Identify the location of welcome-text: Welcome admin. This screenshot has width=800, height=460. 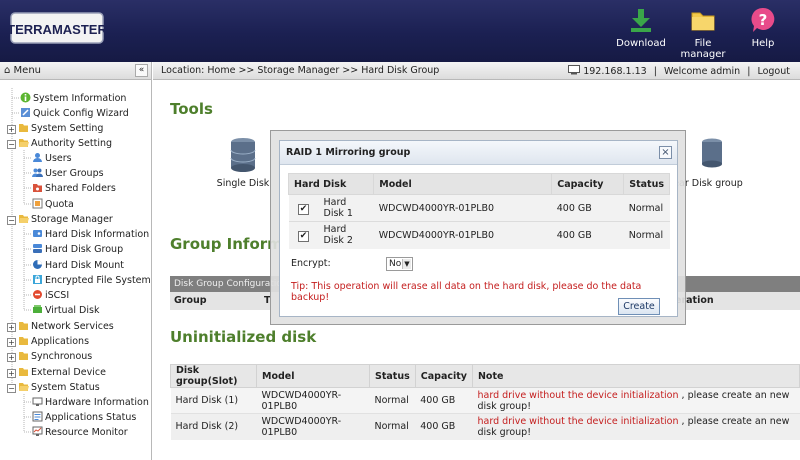
(702, 71).